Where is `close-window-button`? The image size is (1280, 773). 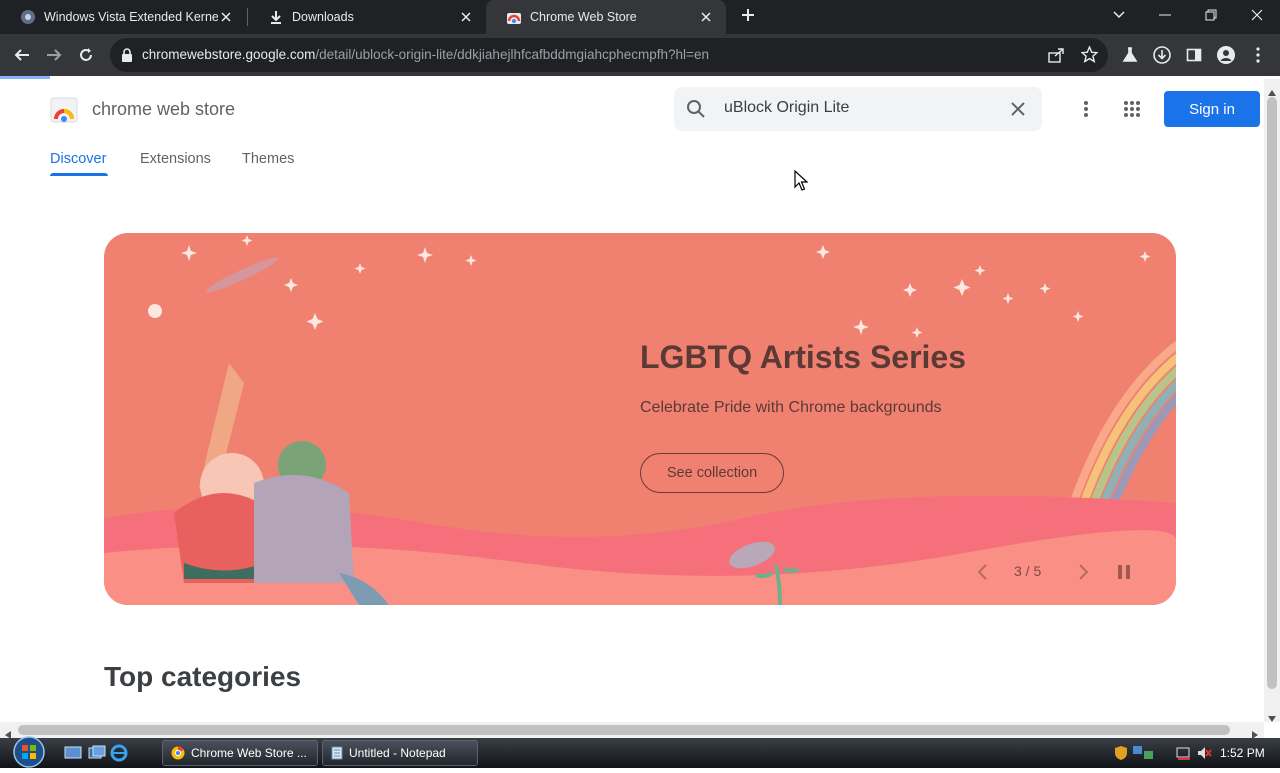
close-window-button is located at coordinates (1257, 15).